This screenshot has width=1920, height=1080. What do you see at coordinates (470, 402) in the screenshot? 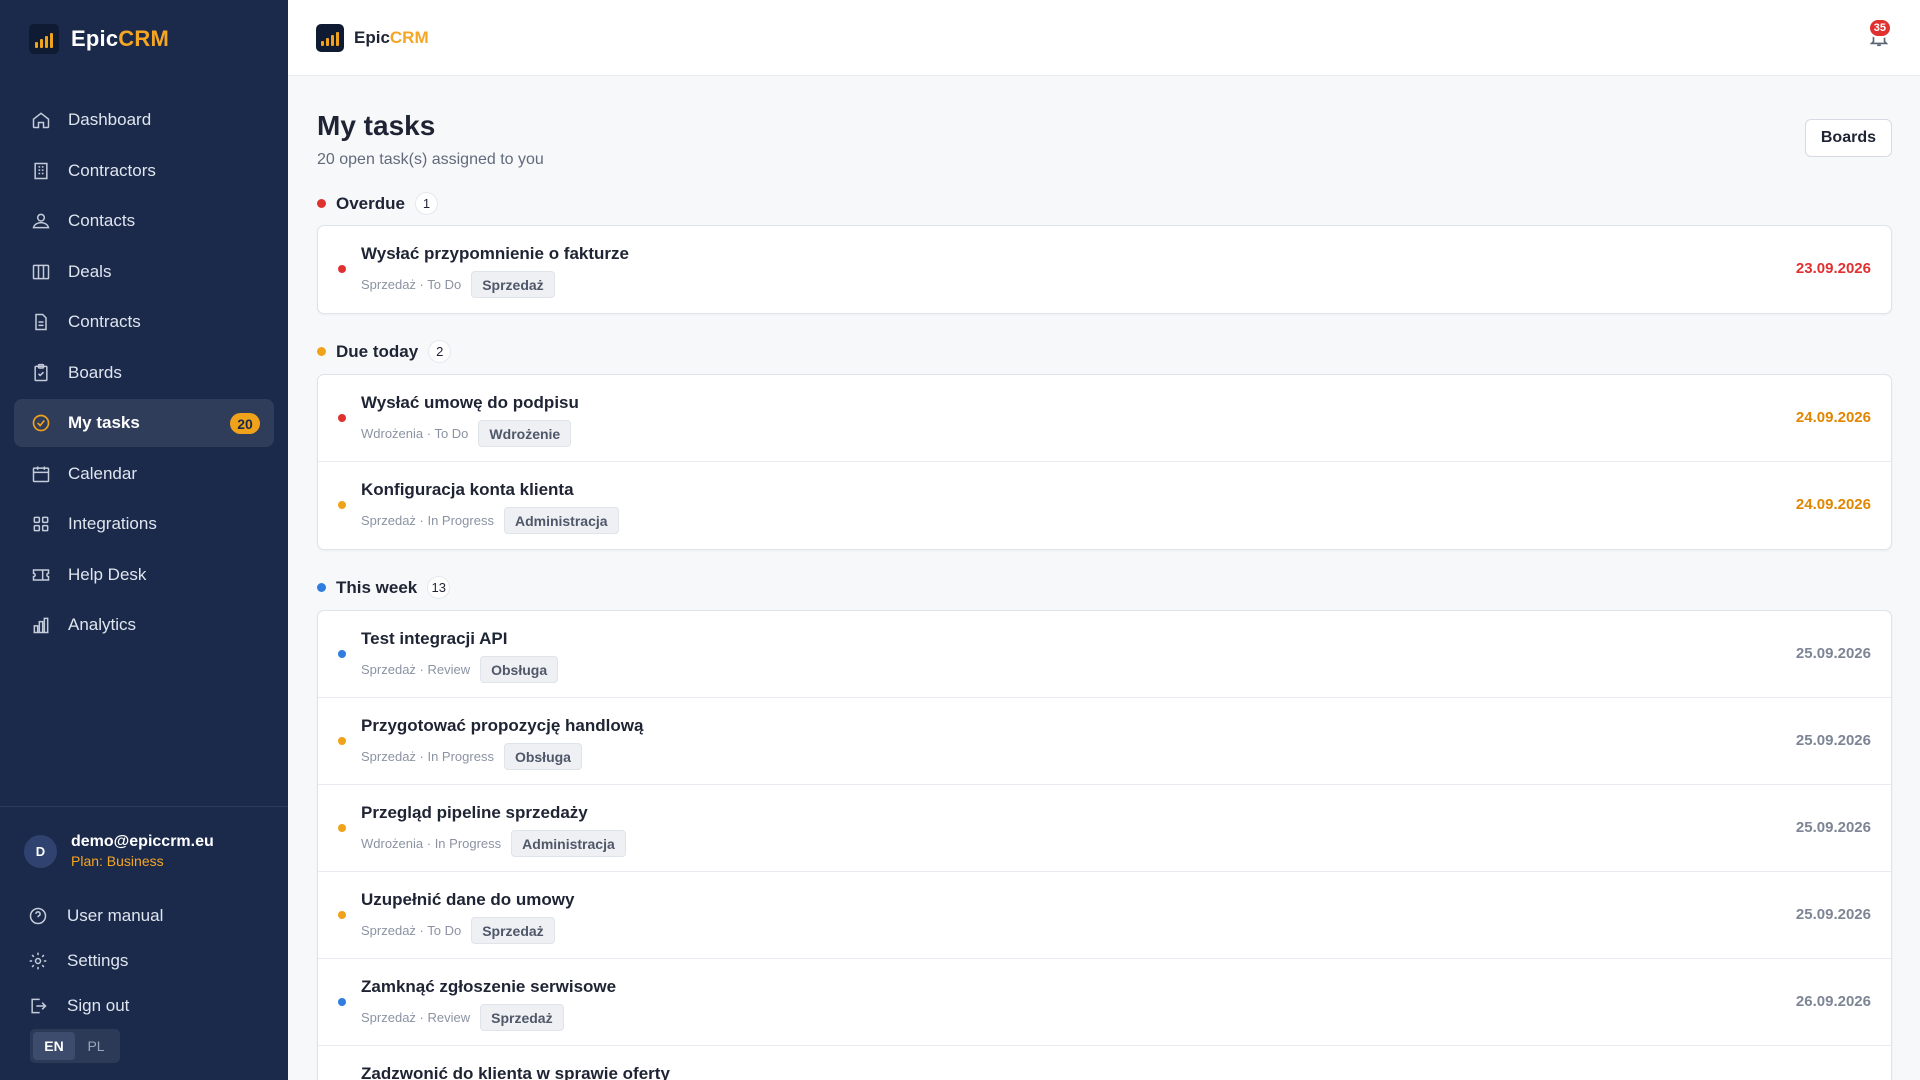
I see `task-title: Wysłać umowę do podpisu` at bounding box center [470, 402].